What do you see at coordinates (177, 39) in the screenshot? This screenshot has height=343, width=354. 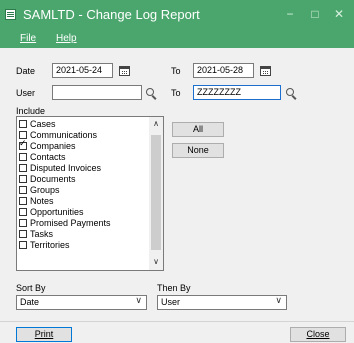 I see `menu-bar: File Help` at bounding box center [177, 39].